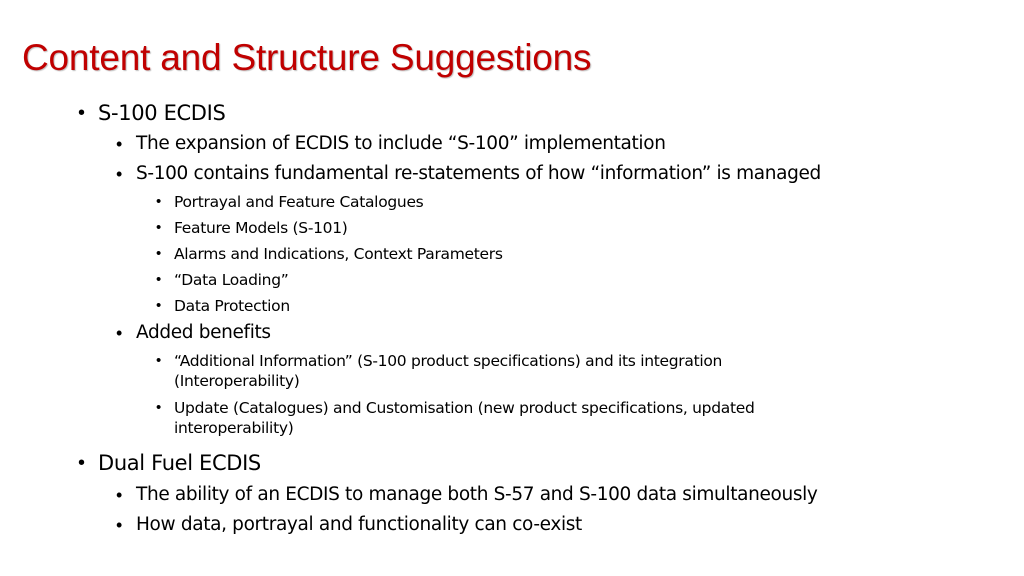 The image size is (1024, 576). I want to click on bullet-text-line-2: (Interoperability), so click(237, 381).